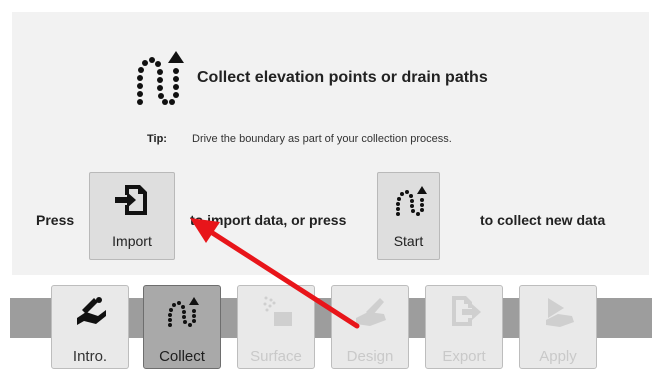 The height and width of the screenshot is (372, 661). I want to click on tab-intro-label: Intro., so click(90, 356).